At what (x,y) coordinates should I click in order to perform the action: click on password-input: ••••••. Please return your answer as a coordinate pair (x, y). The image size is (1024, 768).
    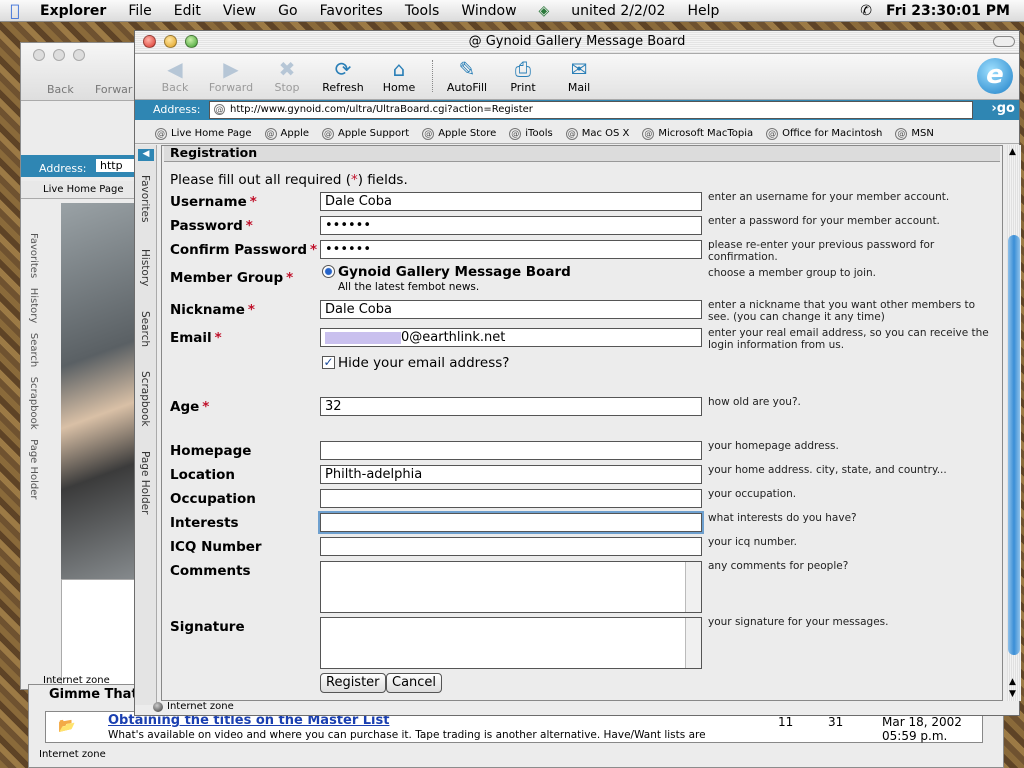
    Looking at the image, I should click on (511, 225).